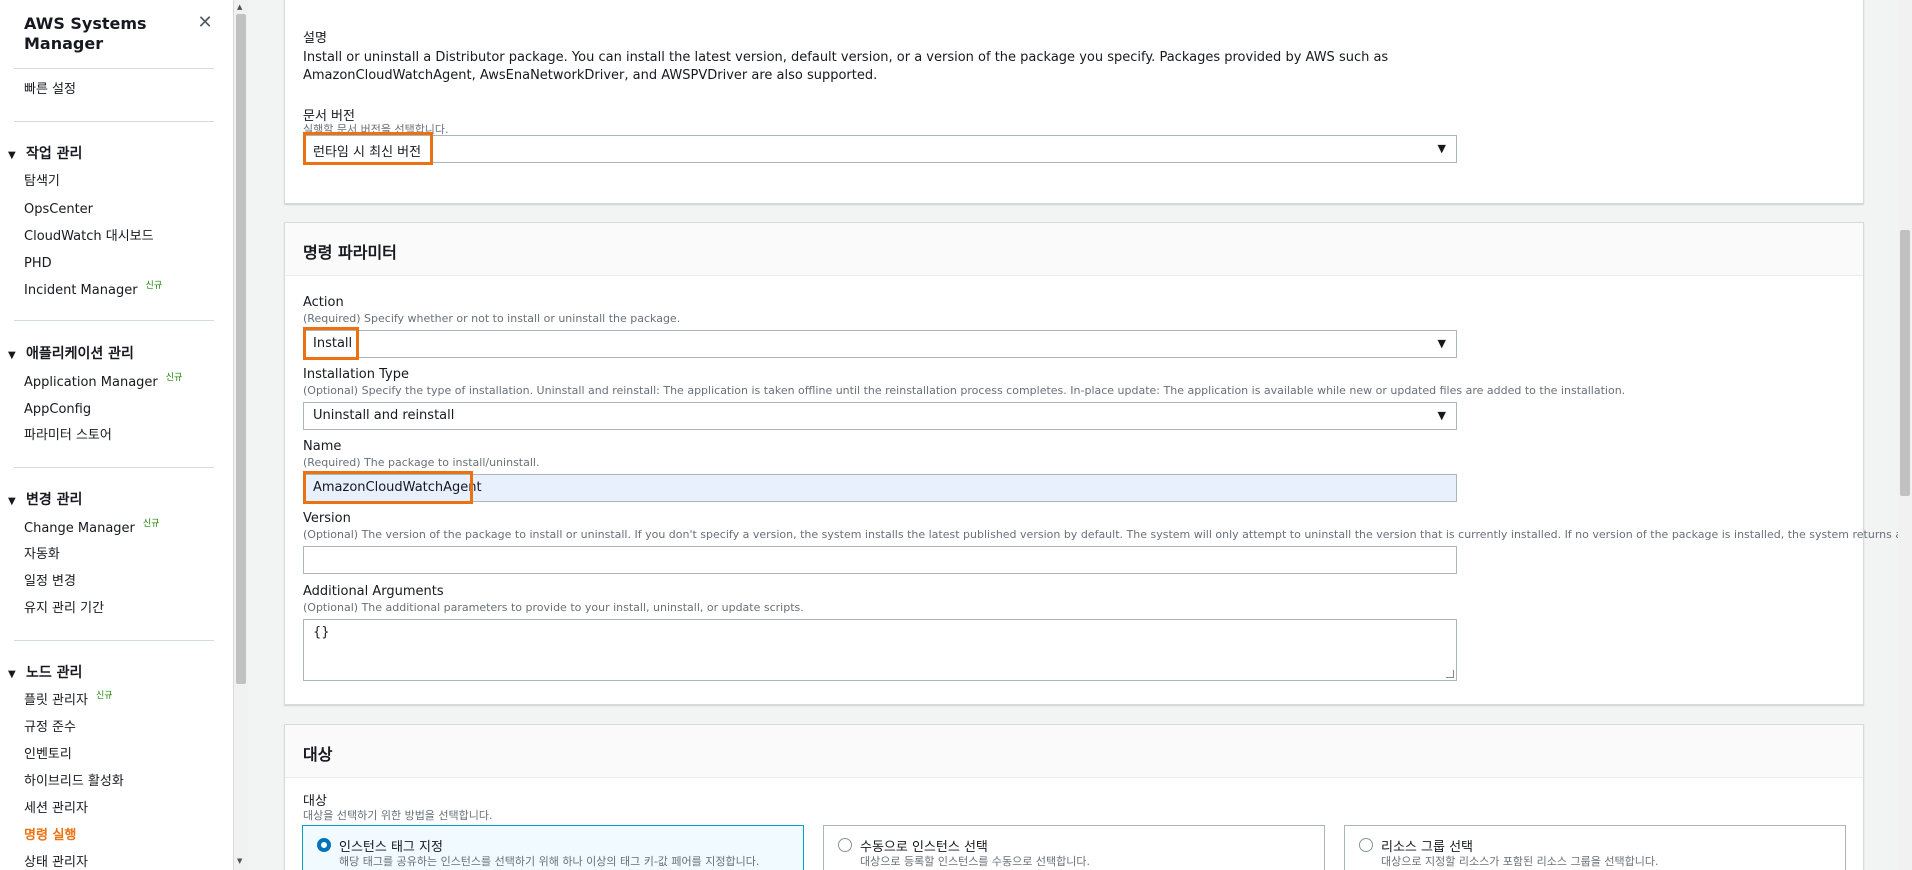 This screenshot has width=1912, height=870. Describe the element at coordinates (50, 582) in the screenshot. I see `sidebar-item-change-calendar: 일정 변경` at that location.